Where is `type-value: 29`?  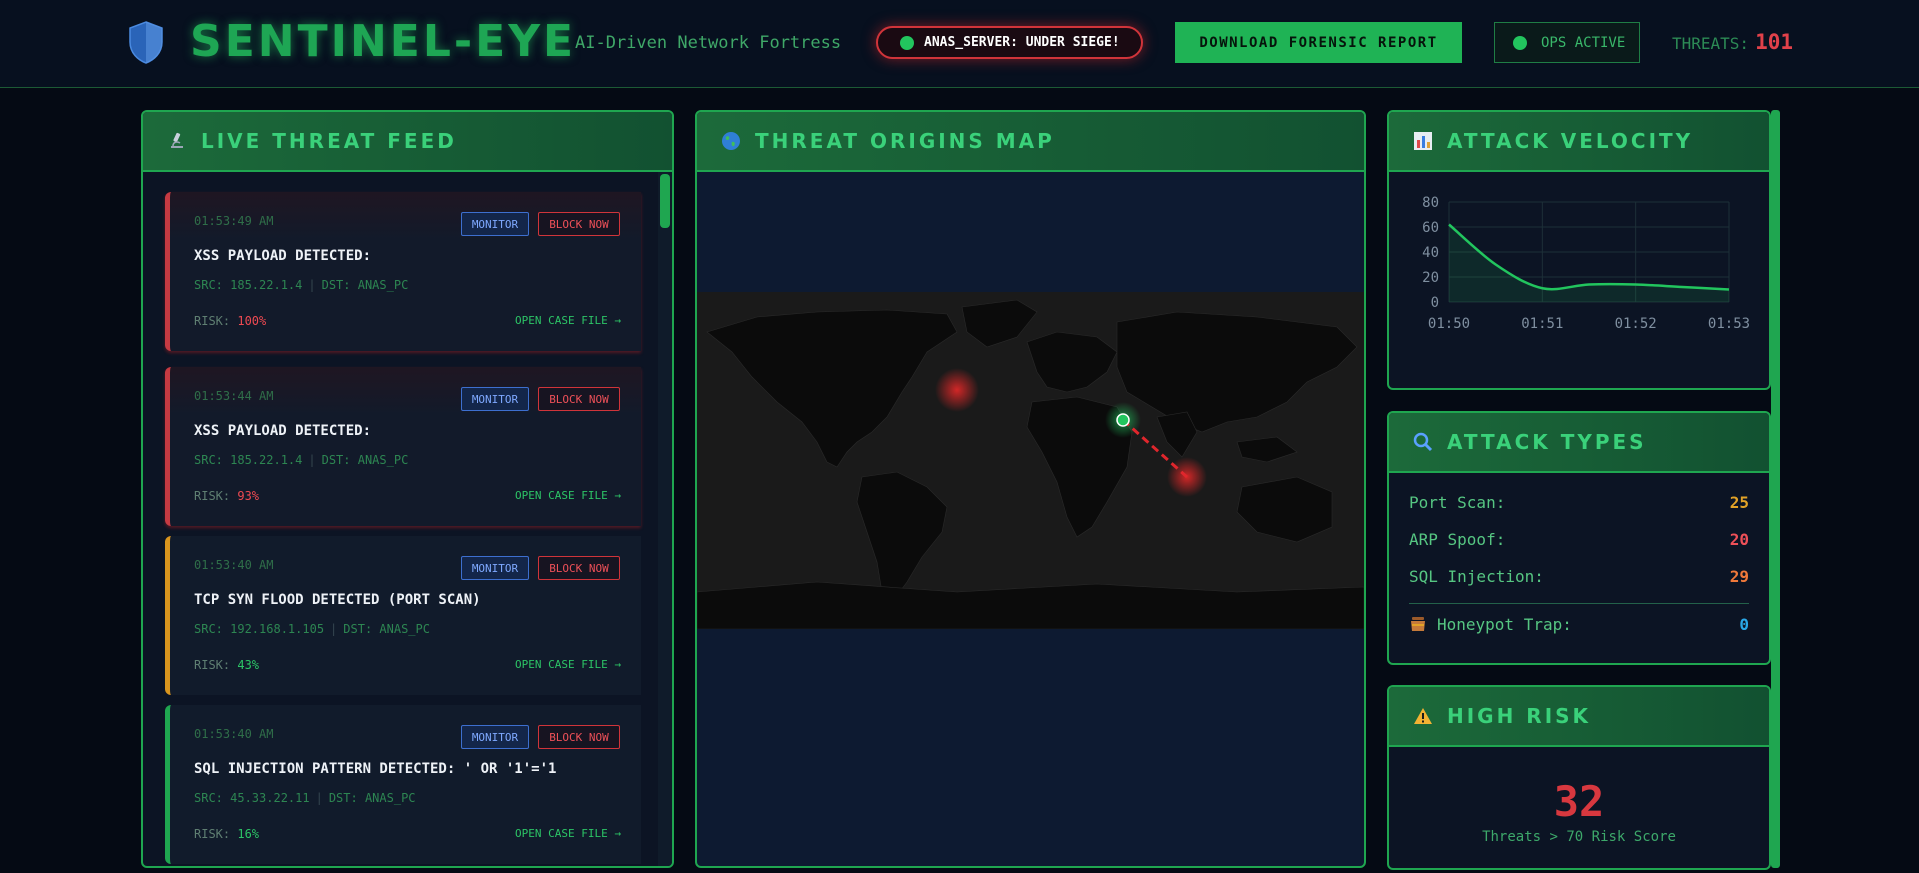 type-value: 29 is located at coordinates (1739, 576).